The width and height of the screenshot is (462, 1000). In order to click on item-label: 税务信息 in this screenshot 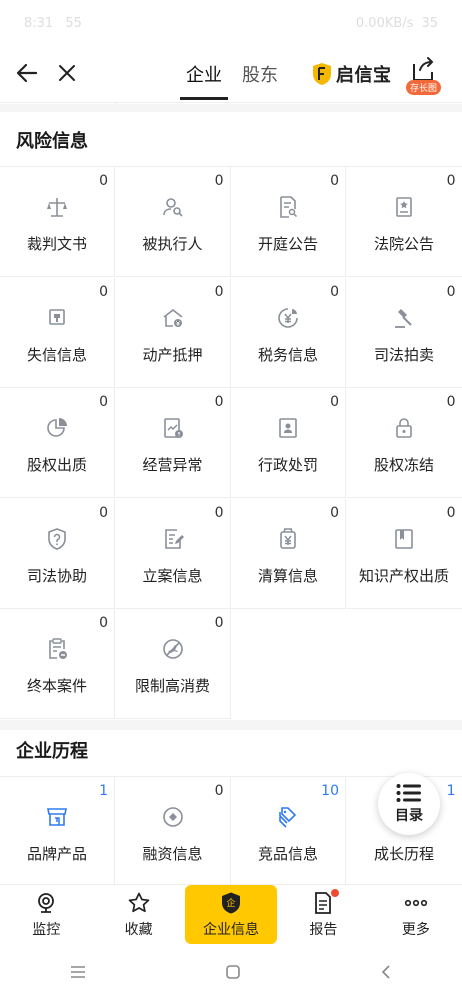, I will do `click(287, 354)`.